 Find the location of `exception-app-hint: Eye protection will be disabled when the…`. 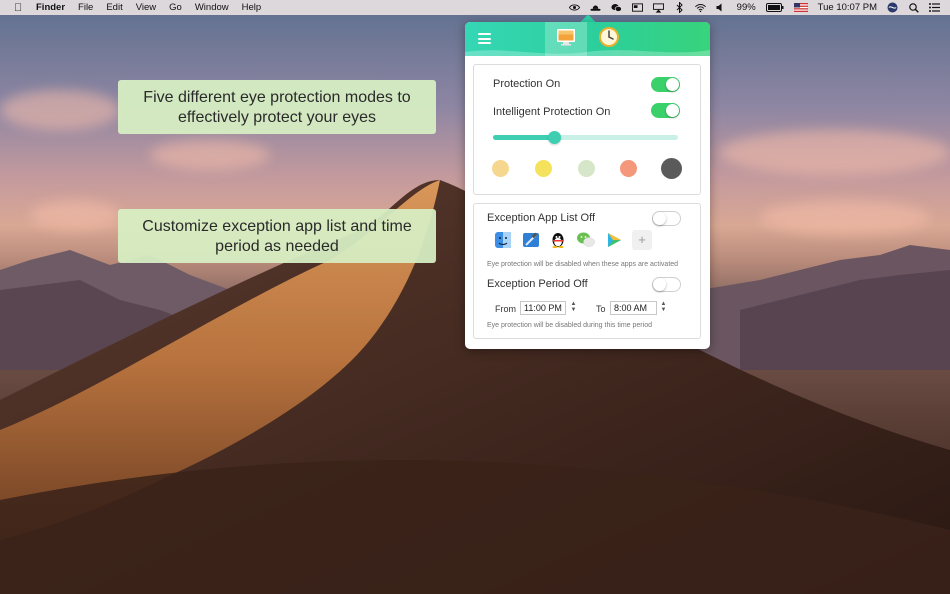

exception-app-hint: Eye protection will be disabled when the… is located at coordinates (583, 264).